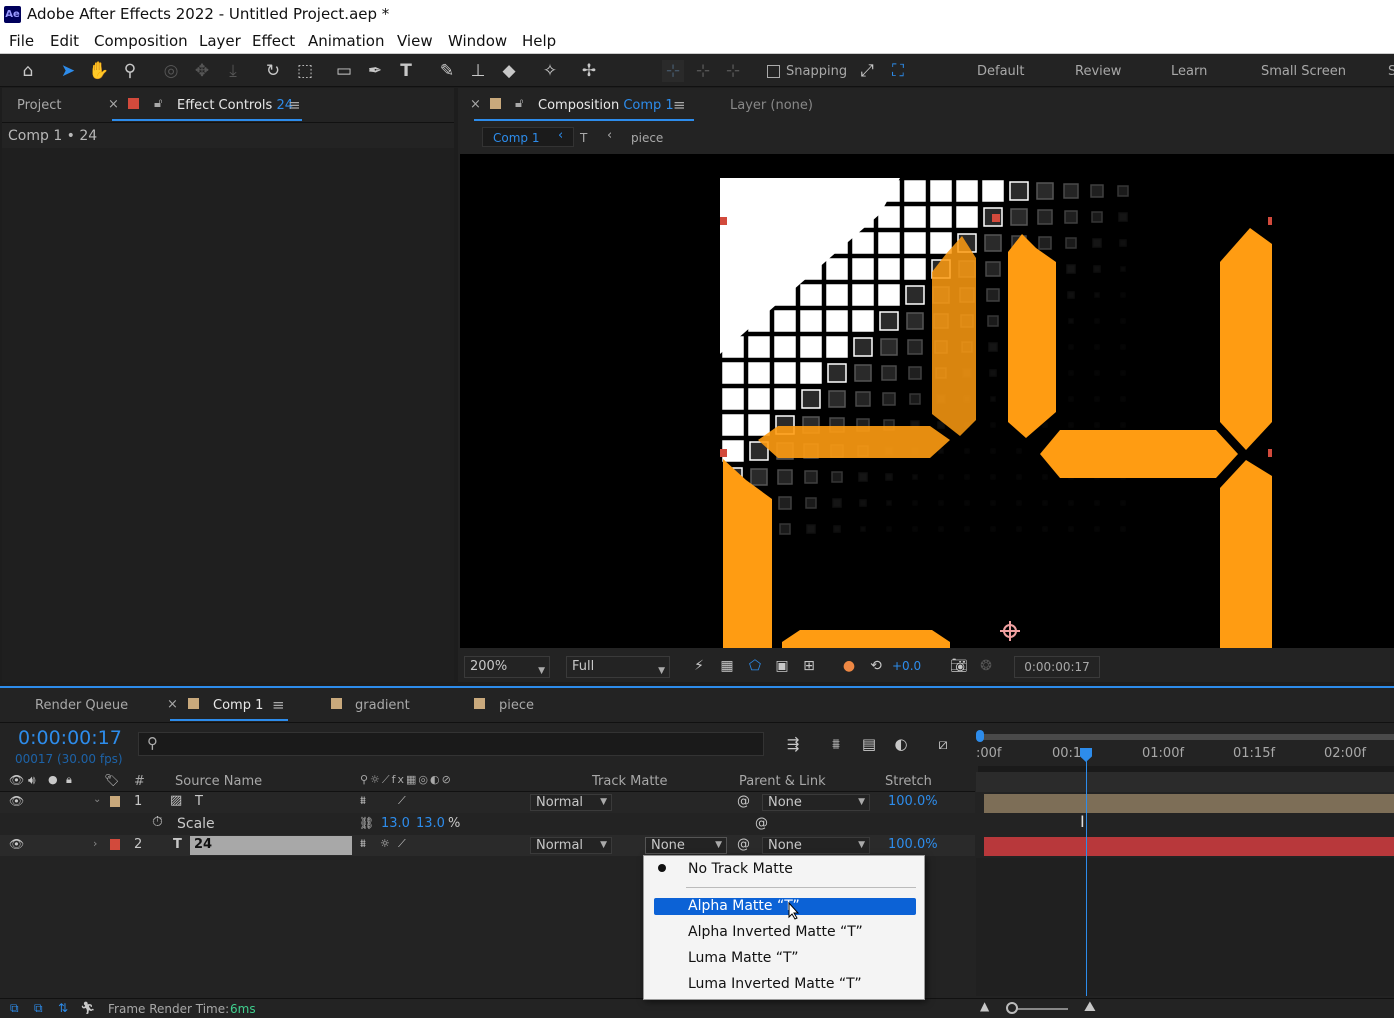 The image size is (1394, 1018). Describe the element at coordinates (113, 104) in the screenshot. I see `close-icon: ×` at that location.